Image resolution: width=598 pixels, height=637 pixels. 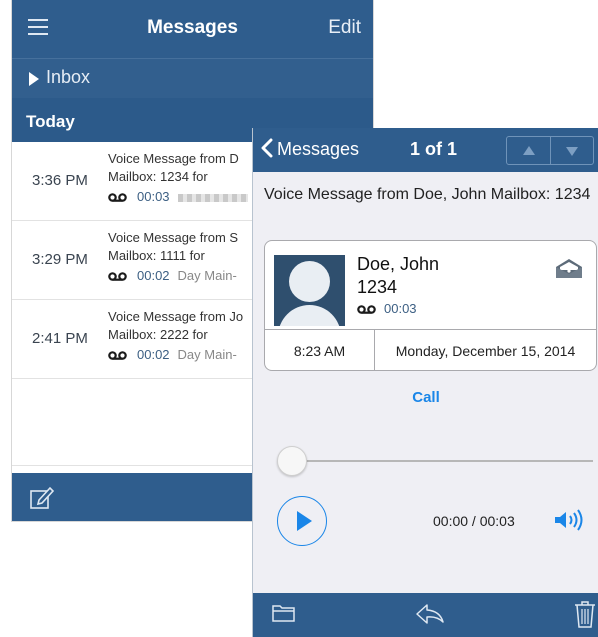 I want to click on avatar, so click(x=309, y=290).